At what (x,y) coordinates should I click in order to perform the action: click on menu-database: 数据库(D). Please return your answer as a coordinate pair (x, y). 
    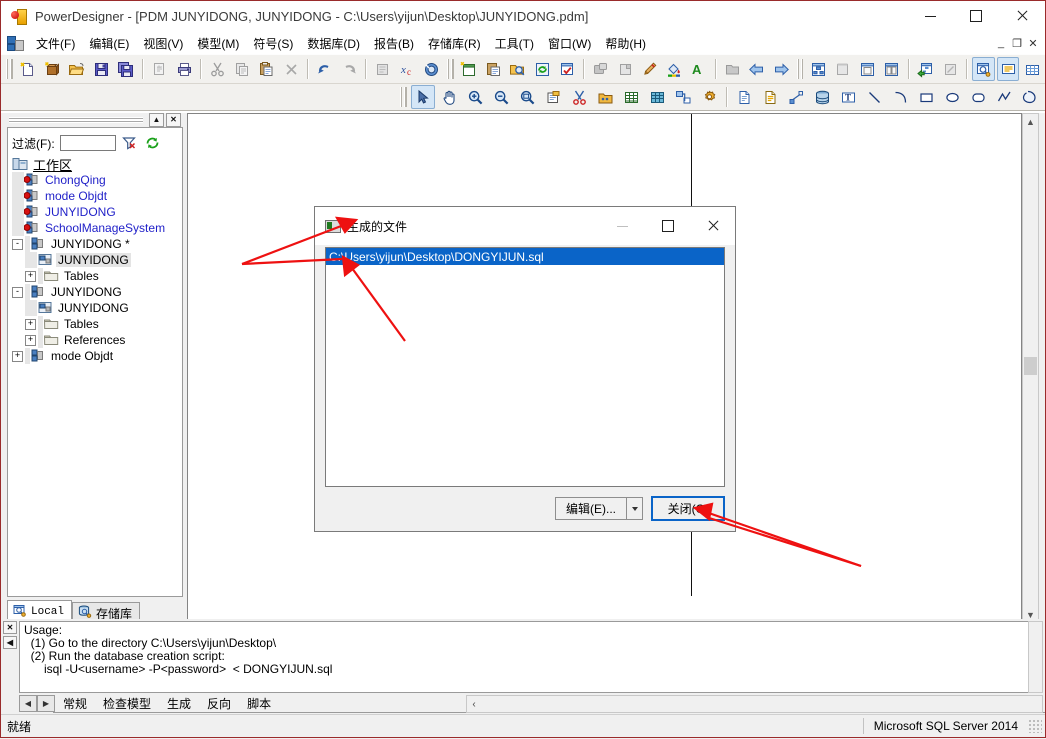
    Looking at the image, I should click on (333, 43).